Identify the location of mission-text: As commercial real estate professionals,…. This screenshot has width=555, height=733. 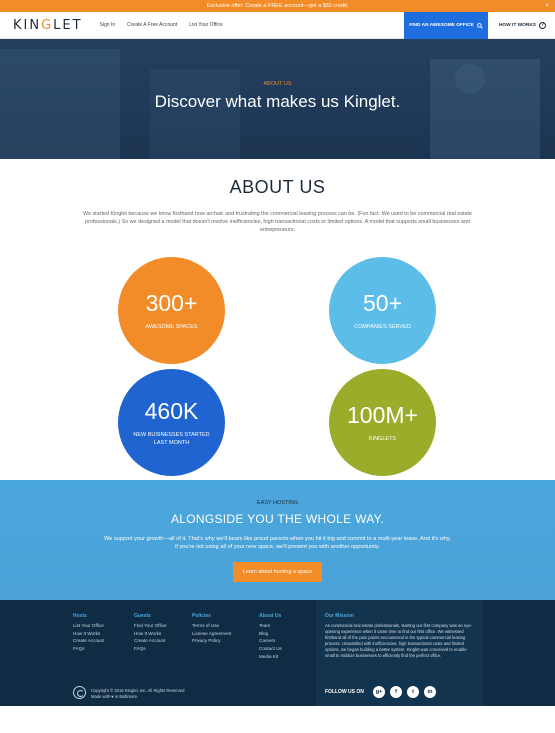
(399, 640).